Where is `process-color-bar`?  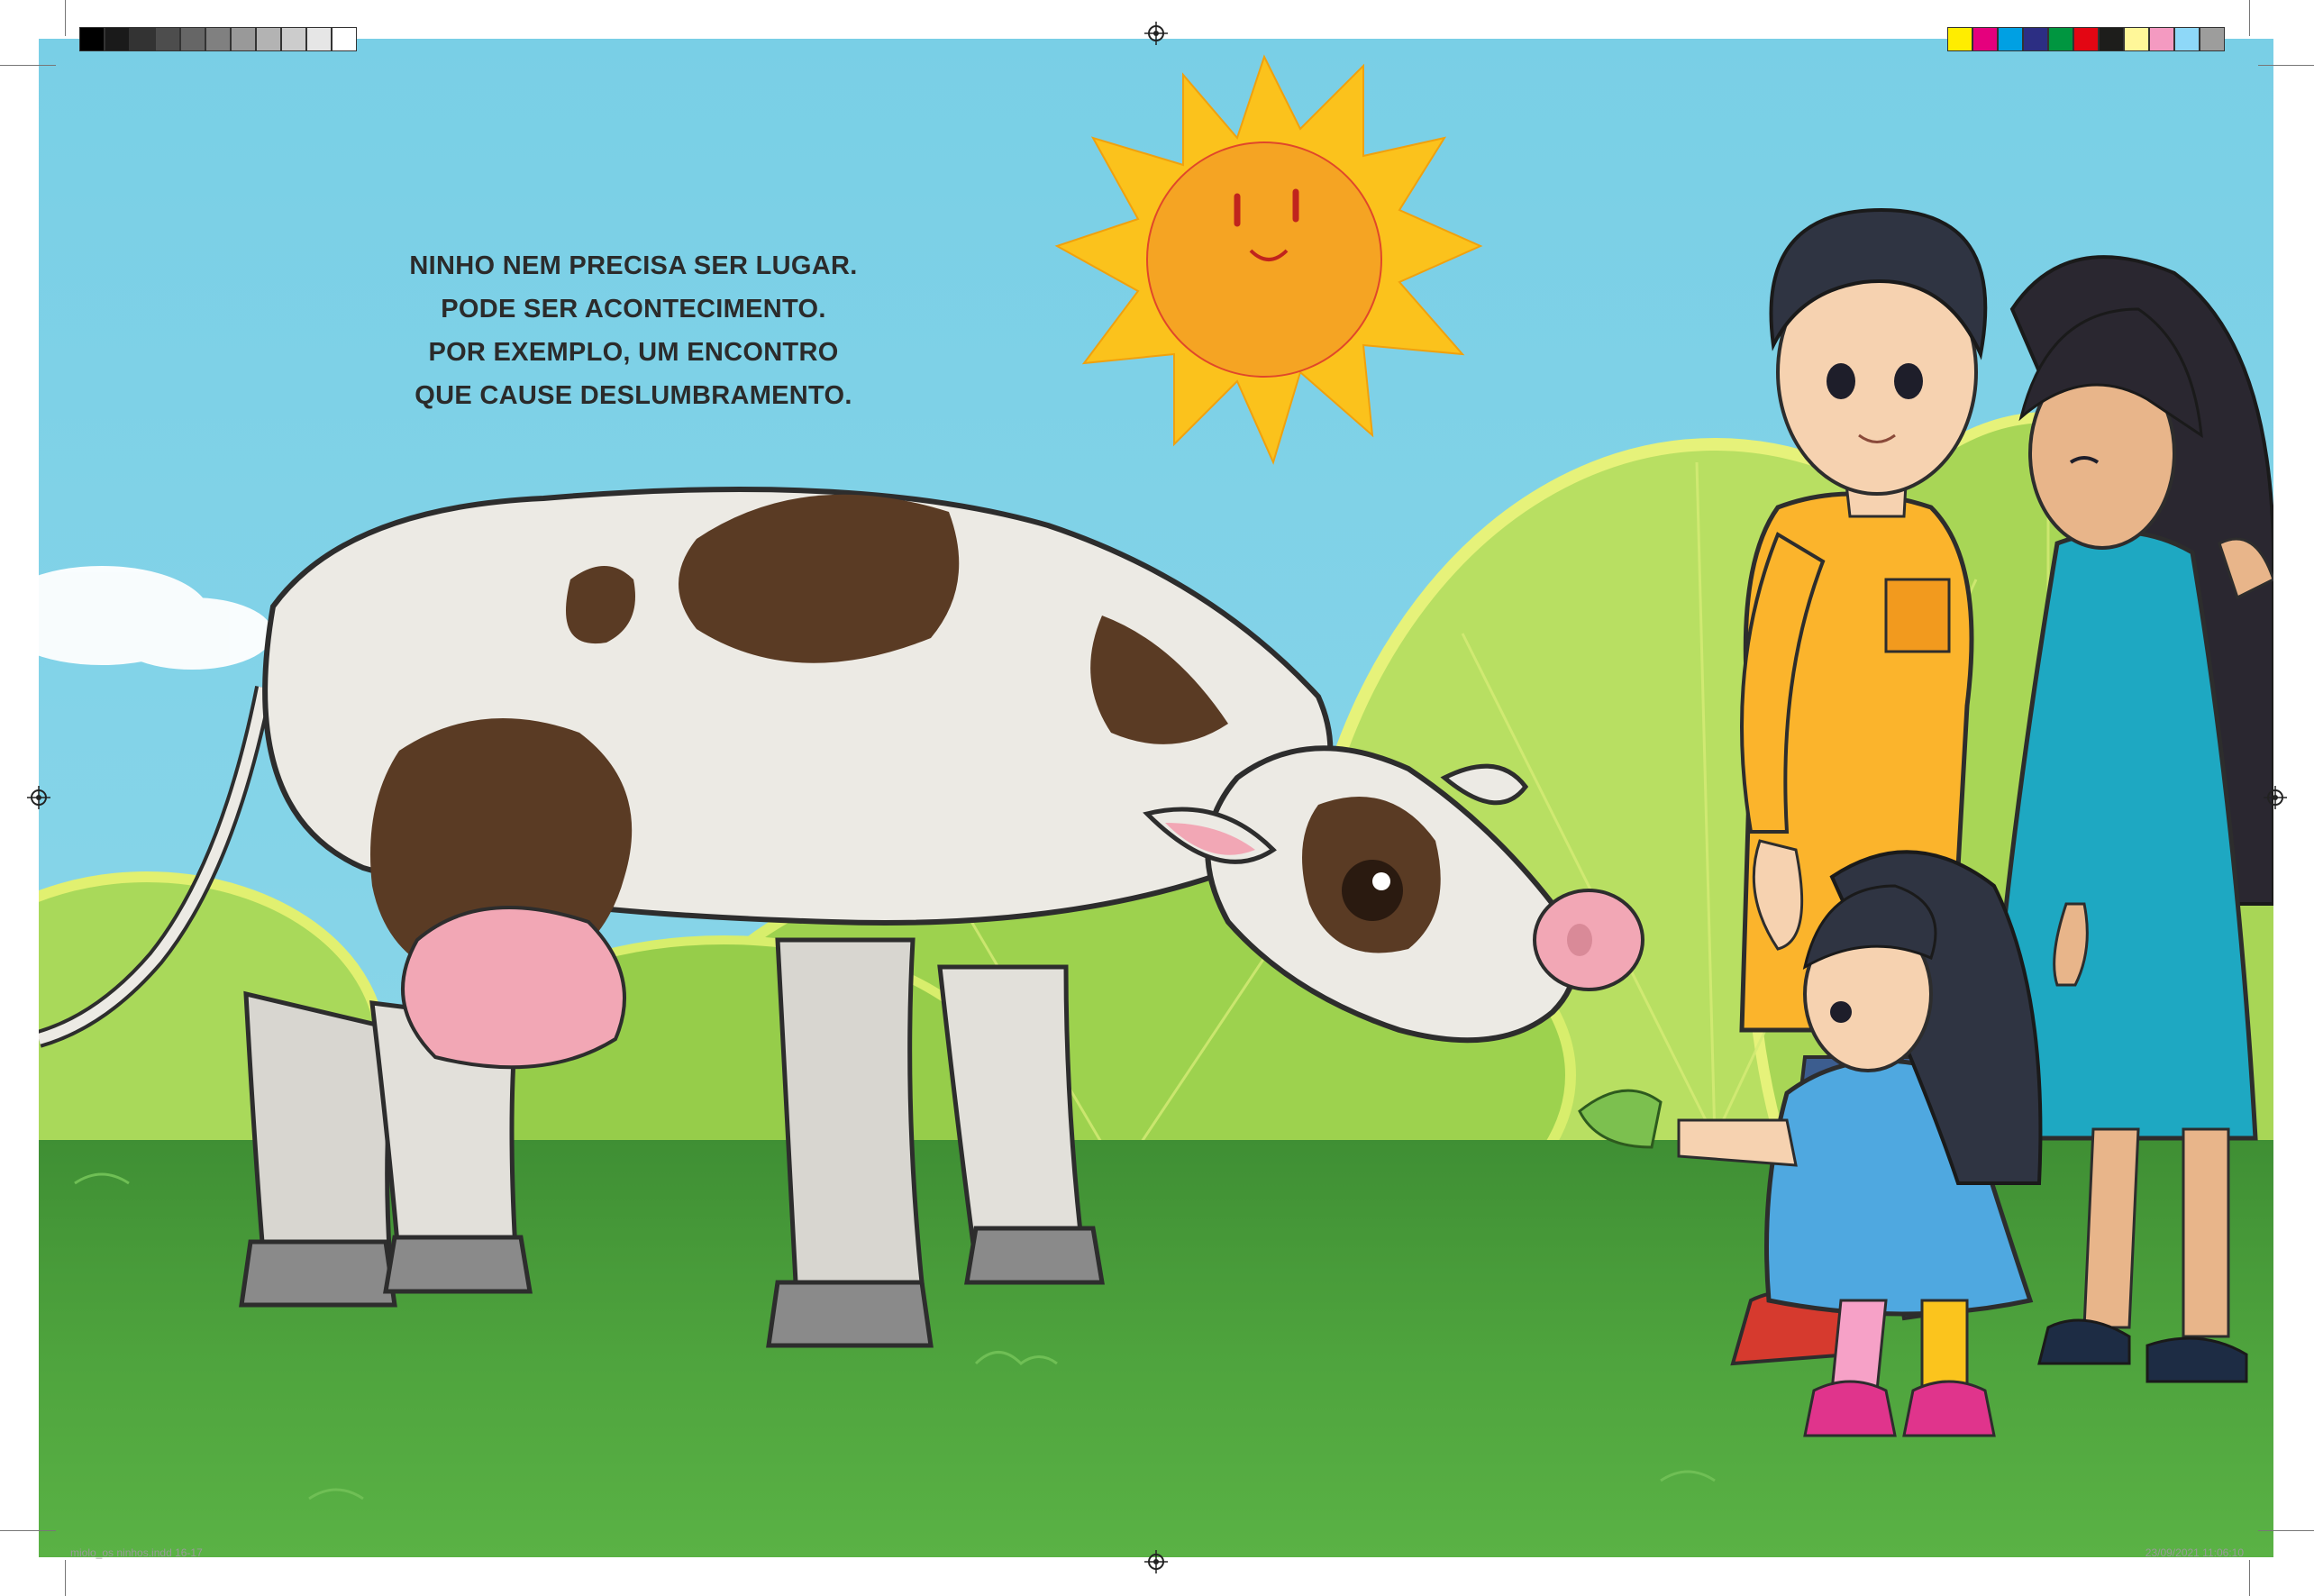
process-color-bar is located at coordinates (2086, 39).